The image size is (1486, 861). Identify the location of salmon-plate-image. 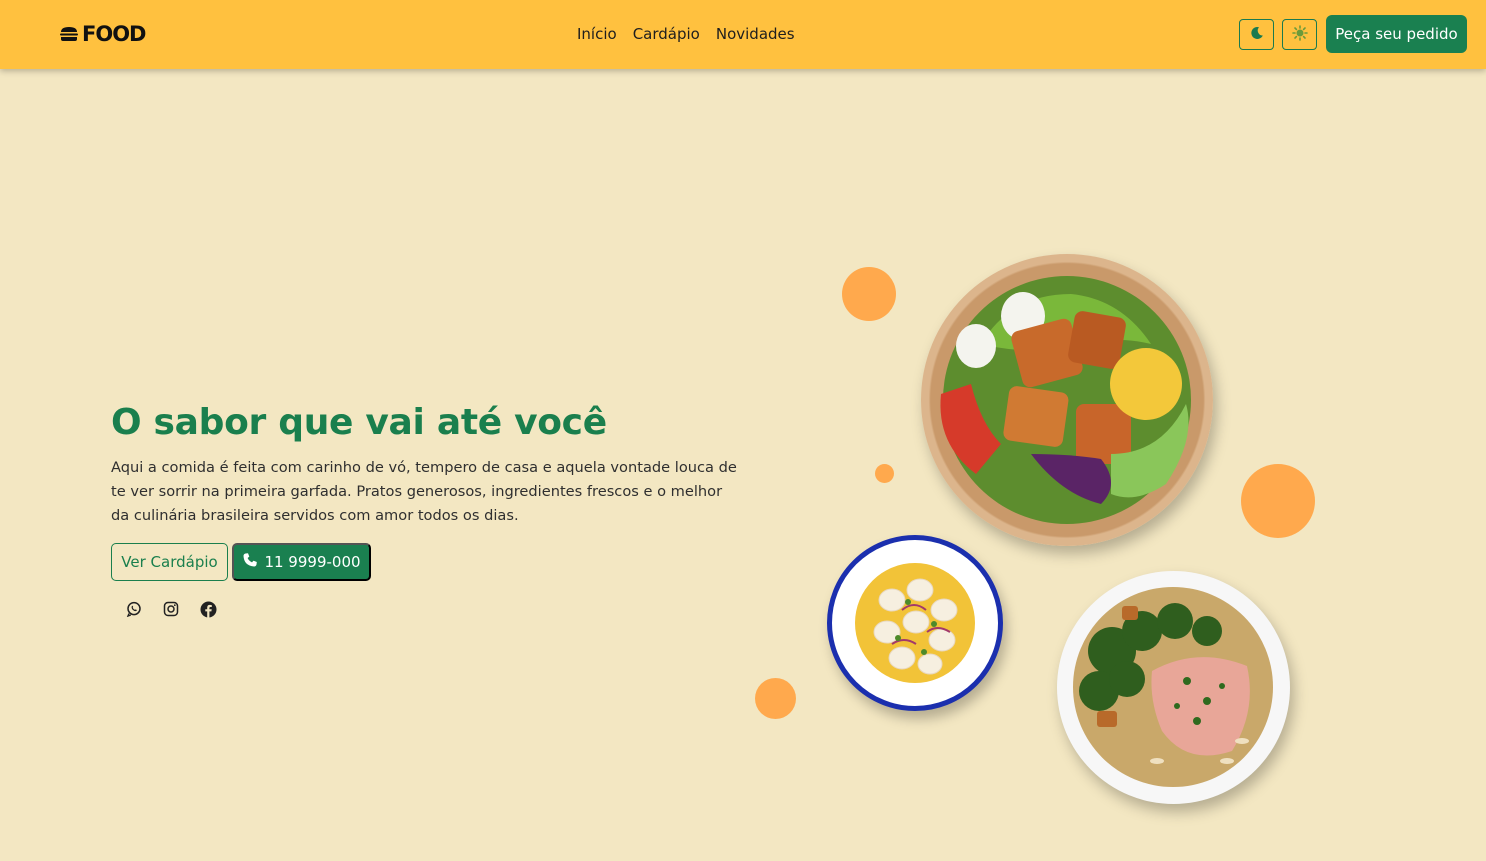
(1173, 687).